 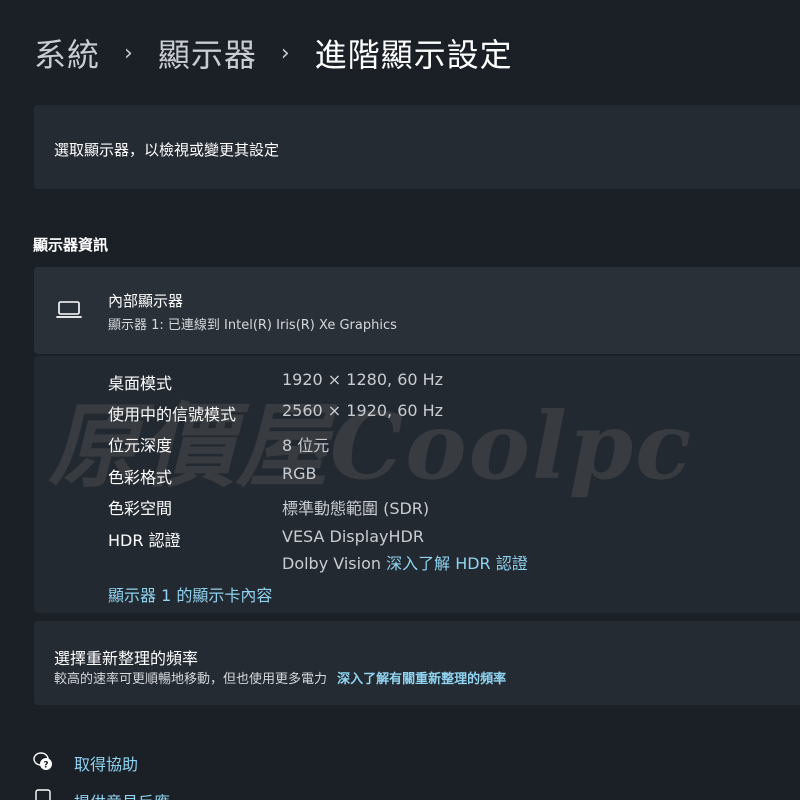 I want to click on value-desktop-mode: 1920 × 1280, 60 Hz, so click(x=363, y=379).